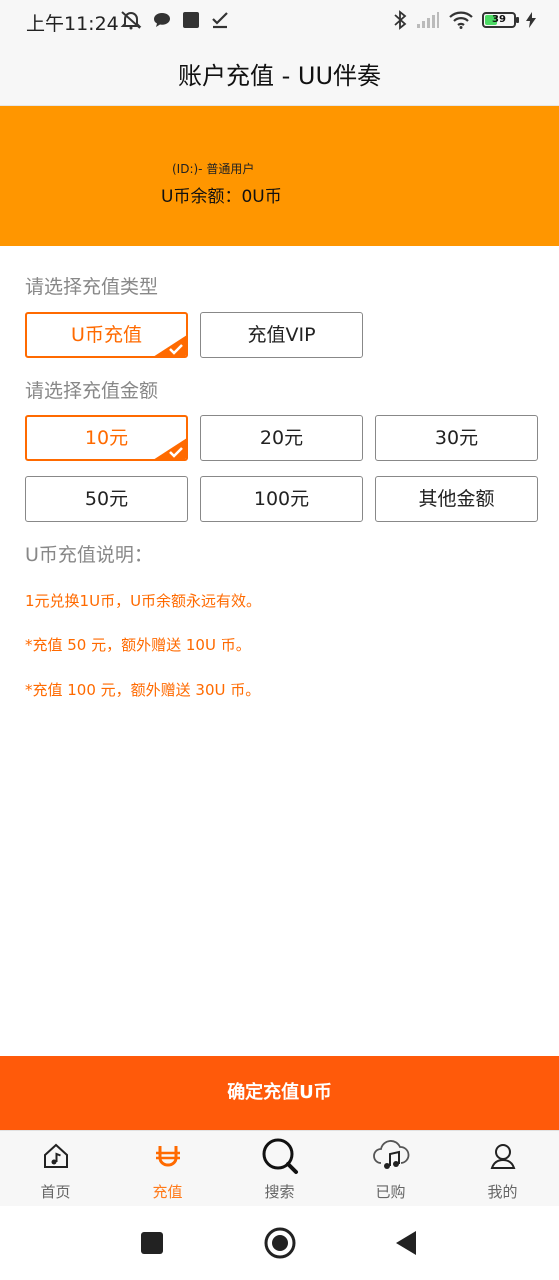 This screenshot has height=1280, width=559. Describe the element at coordinates (406, 1243) in the screenshot. I see `back-icon` at that location.